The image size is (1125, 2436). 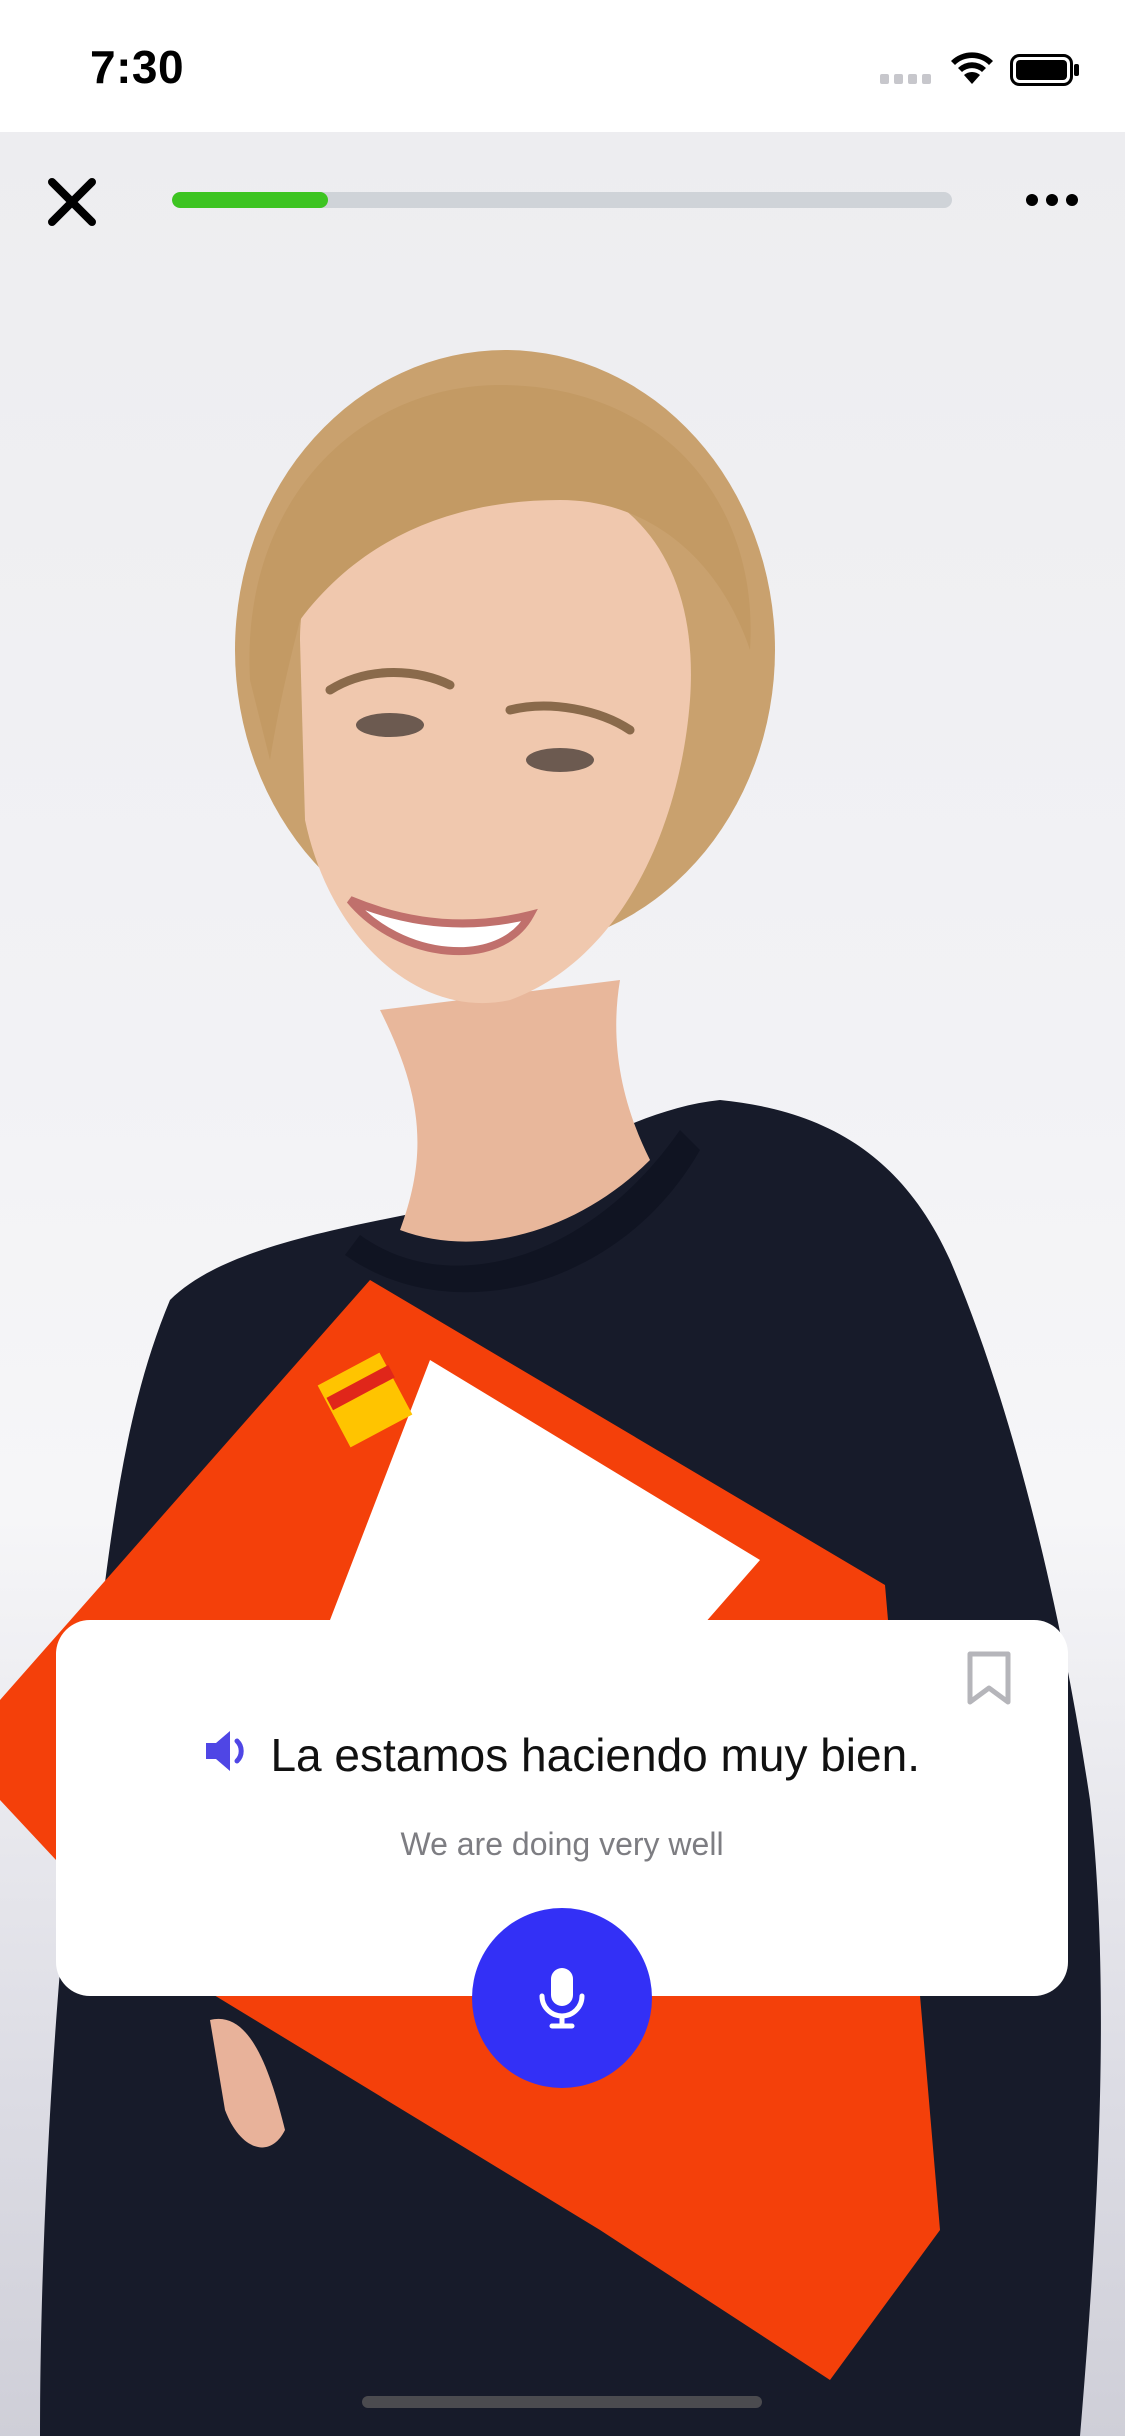 I want to click on status-bar: 7:30, so click(x=562, y=66).